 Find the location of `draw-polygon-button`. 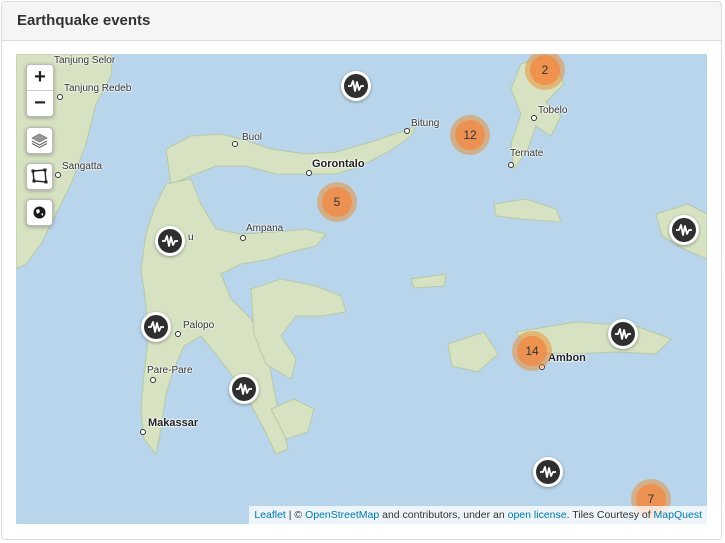

draw-polygon-button is located at coordinates (39, 176).